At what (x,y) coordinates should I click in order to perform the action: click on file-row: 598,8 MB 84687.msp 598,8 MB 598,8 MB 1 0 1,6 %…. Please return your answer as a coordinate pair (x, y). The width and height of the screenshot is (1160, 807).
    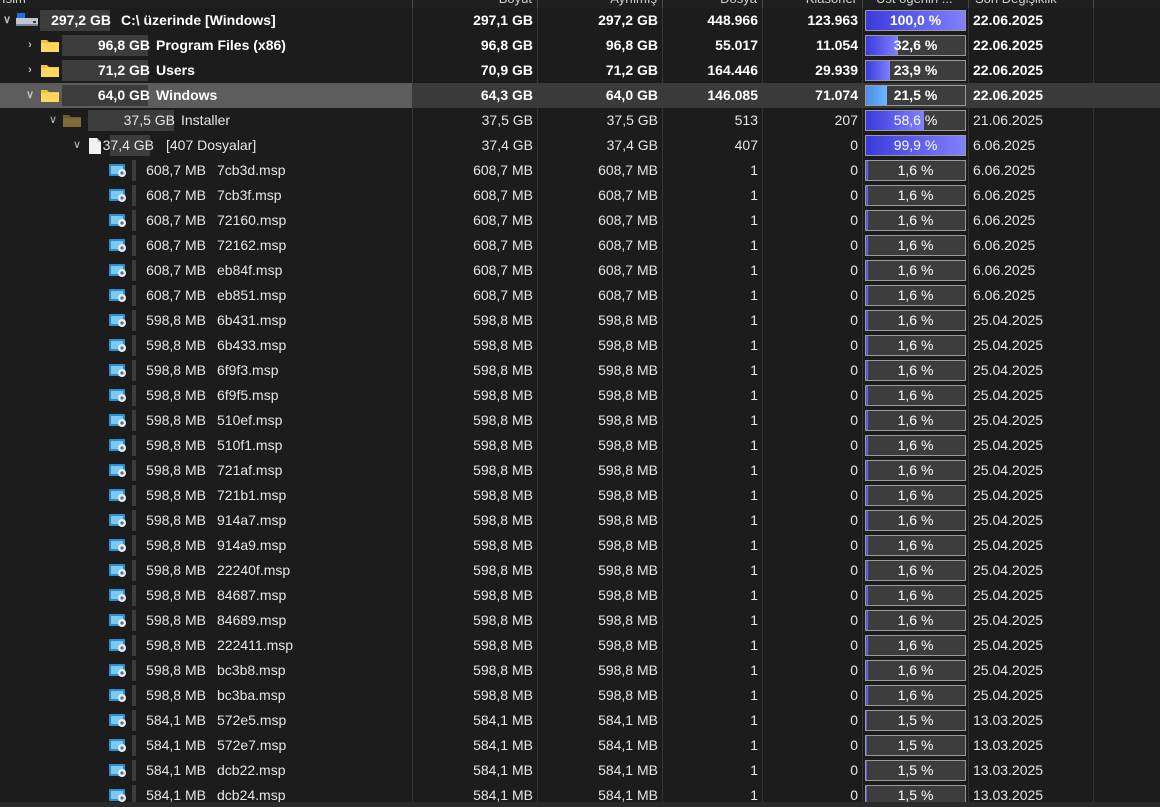
    Looking at the image, I should click on (580, 595).